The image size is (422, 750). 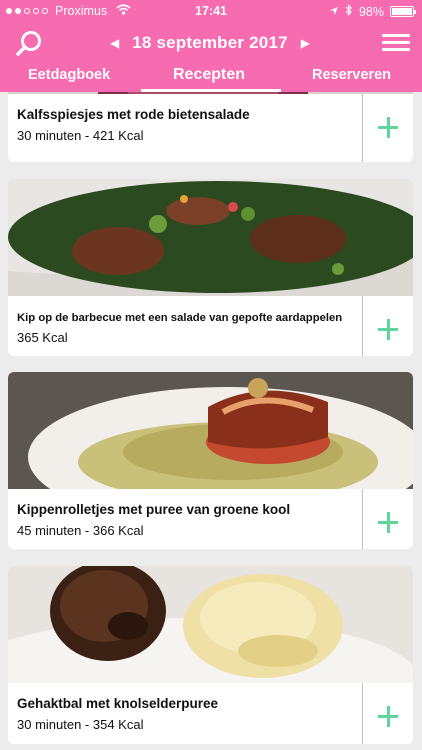 What do you see at coordinates (42, 337) in the screenshot?
I see `recipe-subtitle: 365 Kcal` at bounding box center [42, 337].